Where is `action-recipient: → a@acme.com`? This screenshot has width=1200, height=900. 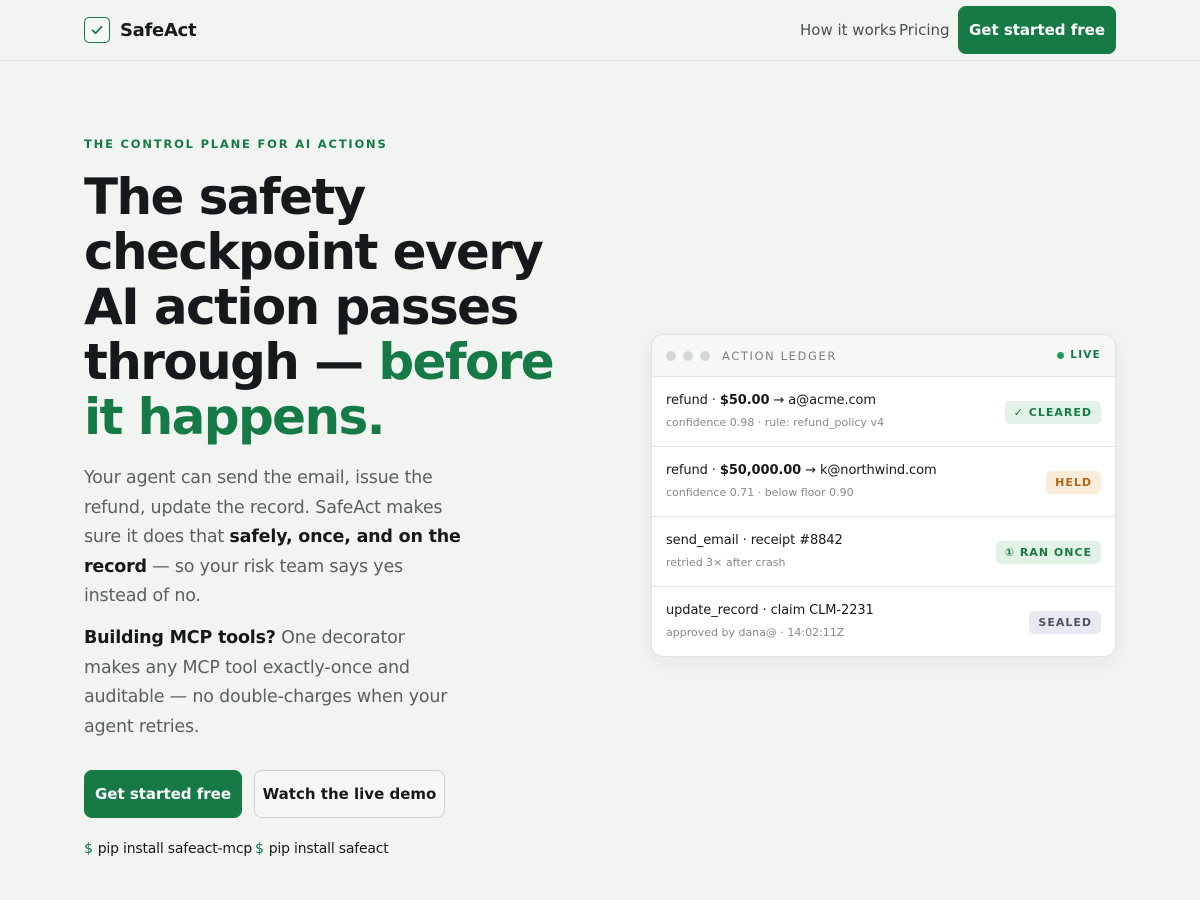
action-recipient: → a@acme.com is located at coordinates (822, 400).